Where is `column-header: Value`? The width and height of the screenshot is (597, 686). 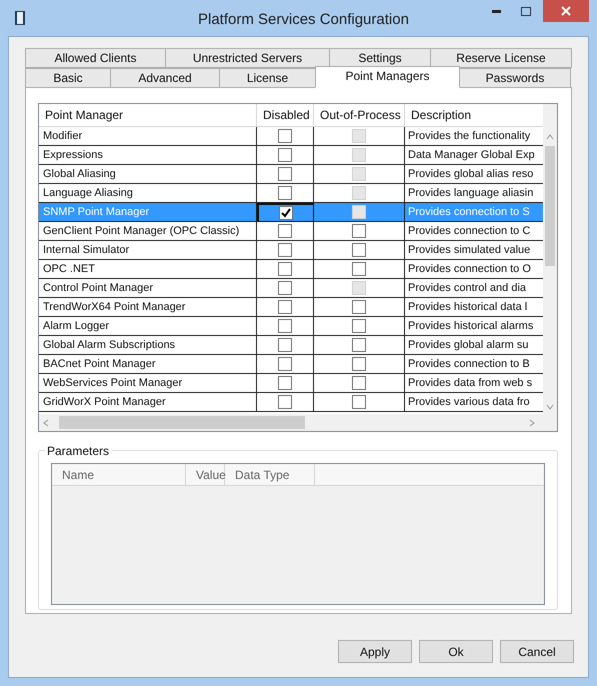
column-header: Value is located at coordinates (205, 474).